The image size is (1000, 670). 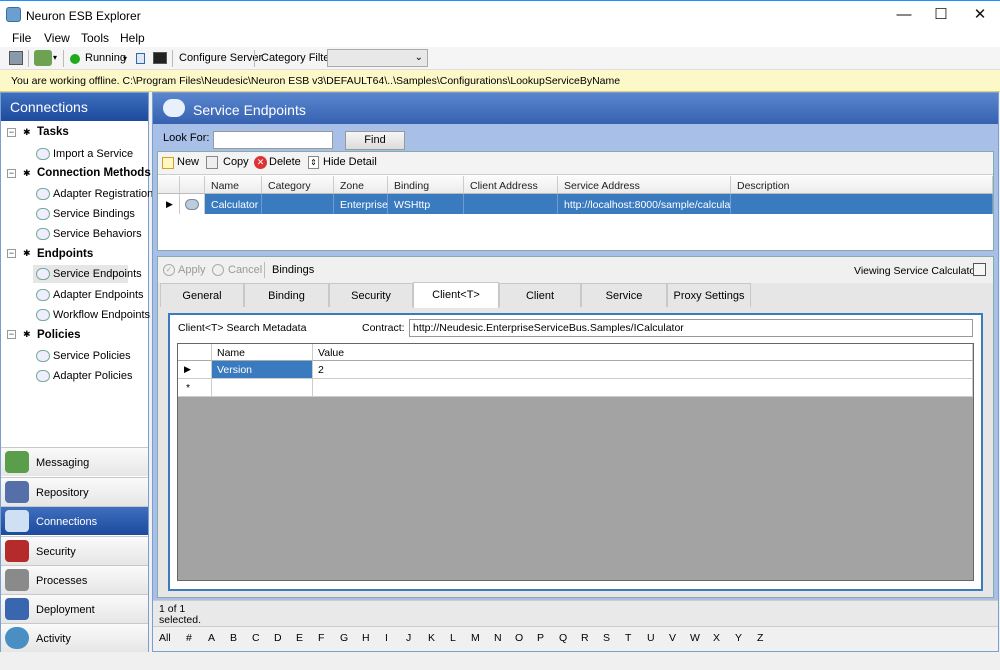 What do you see at coordinates (140, 58) in the screenshot?
I see `info-icon` at bounding box center [140, 58].